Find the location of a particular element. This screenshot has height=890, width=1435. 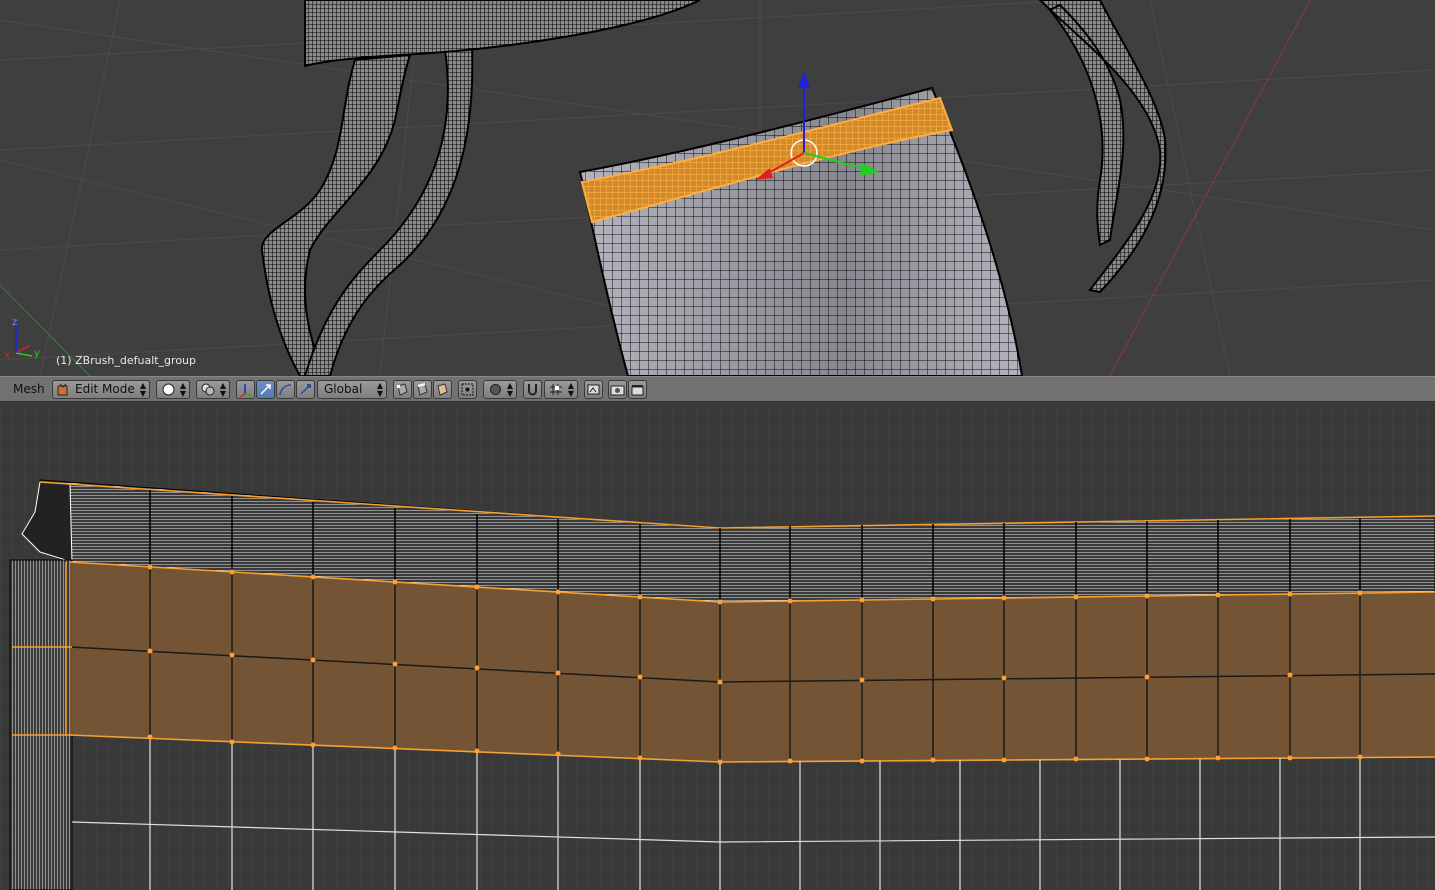

orientation-label: Global is located at coordinates (343, 389).